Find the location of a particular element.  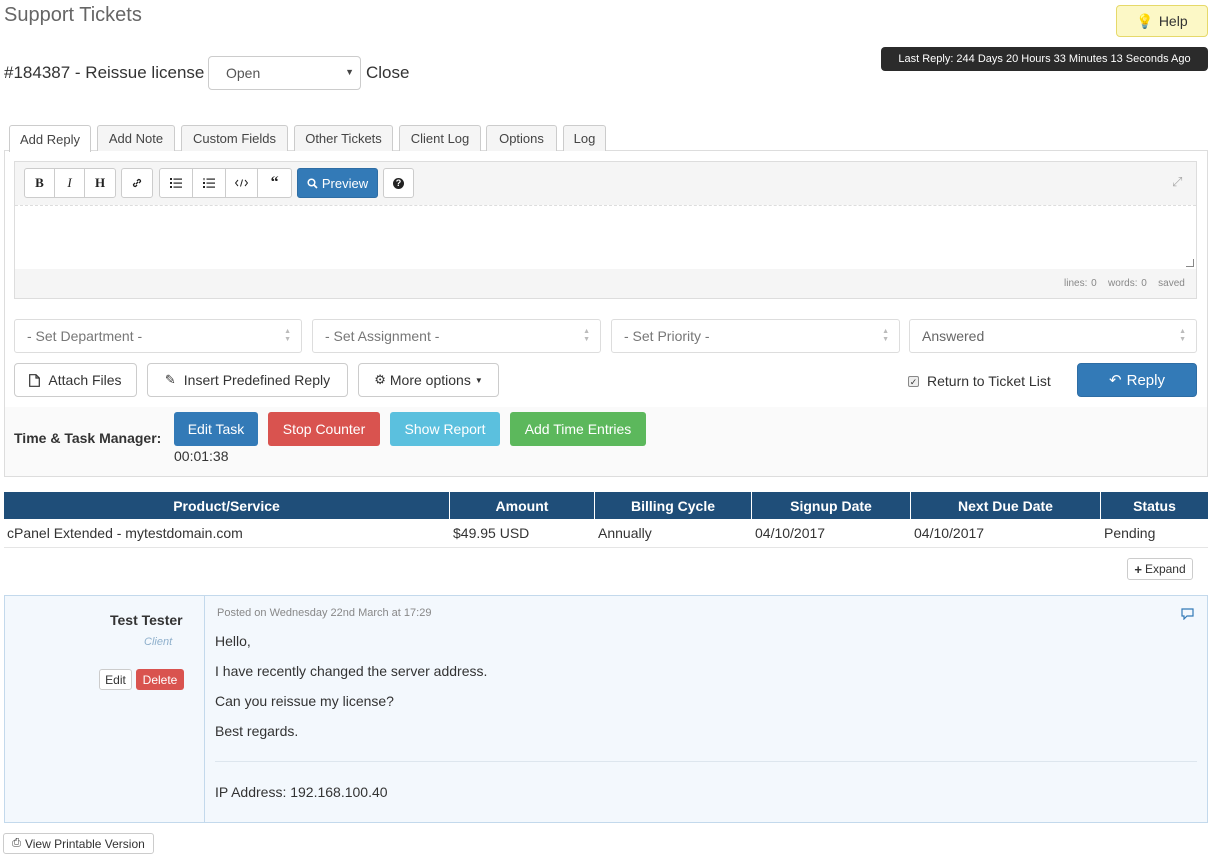

heading-button: H is located at coordinates (100, 183).